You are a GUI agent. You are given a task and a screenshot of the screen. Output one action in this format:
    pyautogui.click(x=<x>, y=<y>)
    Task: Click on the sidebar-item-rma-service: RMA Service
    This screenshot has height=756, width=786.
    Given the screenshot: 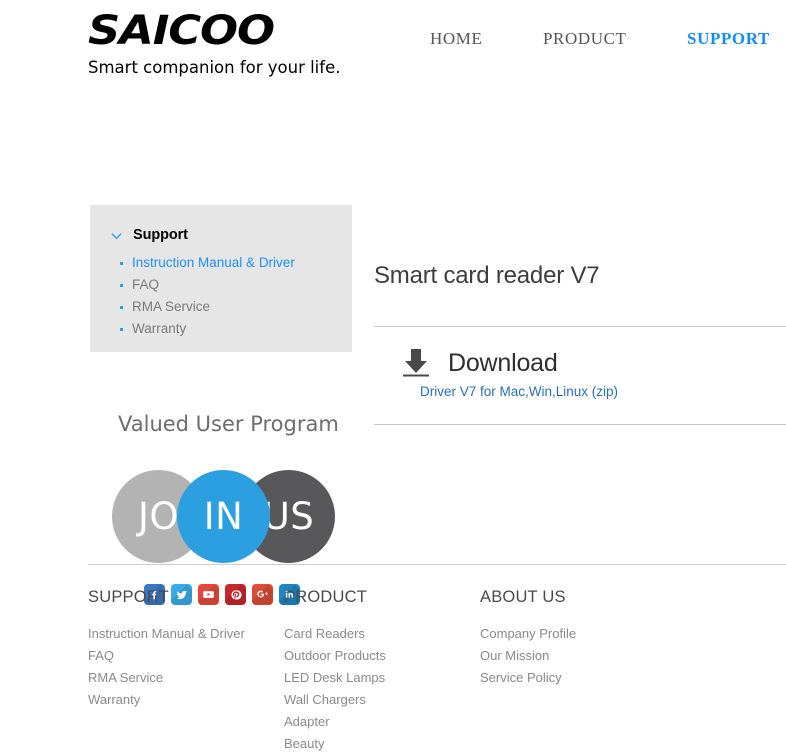 What is the action you would take?
    pyautogui.click(x=236, y=307)
    